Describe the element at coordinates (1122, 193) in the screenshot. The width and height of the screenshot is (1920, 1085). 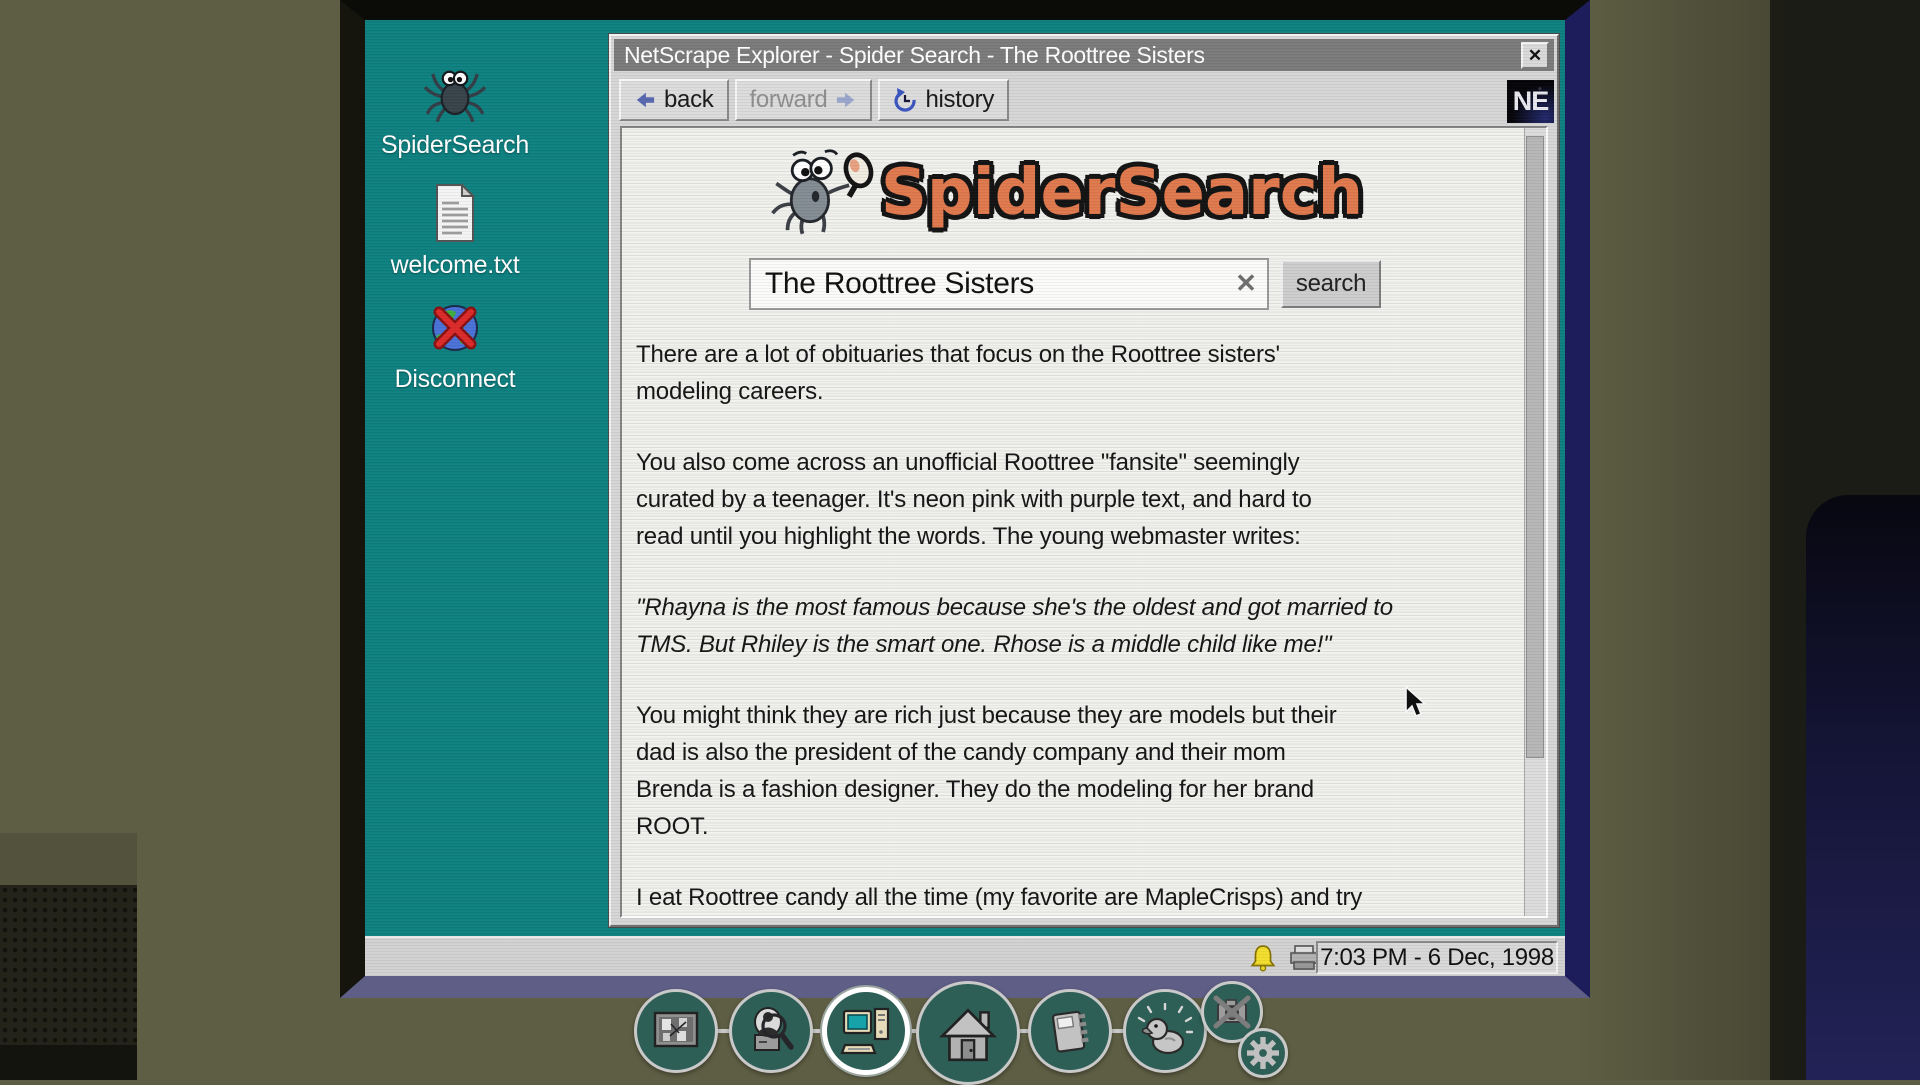
I see `logo-wordmark: SpiderSearch` at that location.